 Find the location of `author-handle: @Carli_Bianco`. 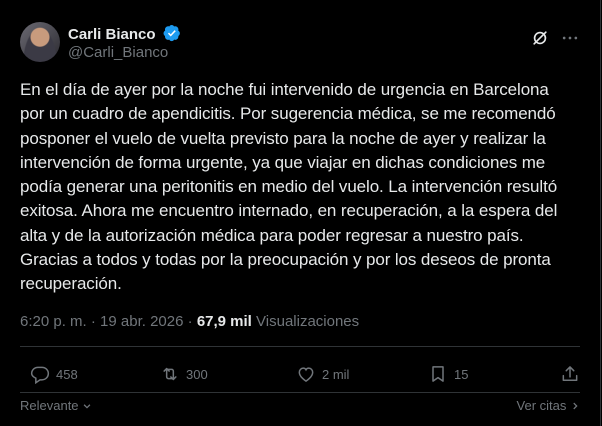

author-handle: @Carli_Bianco is located at coordinates (118, 52).